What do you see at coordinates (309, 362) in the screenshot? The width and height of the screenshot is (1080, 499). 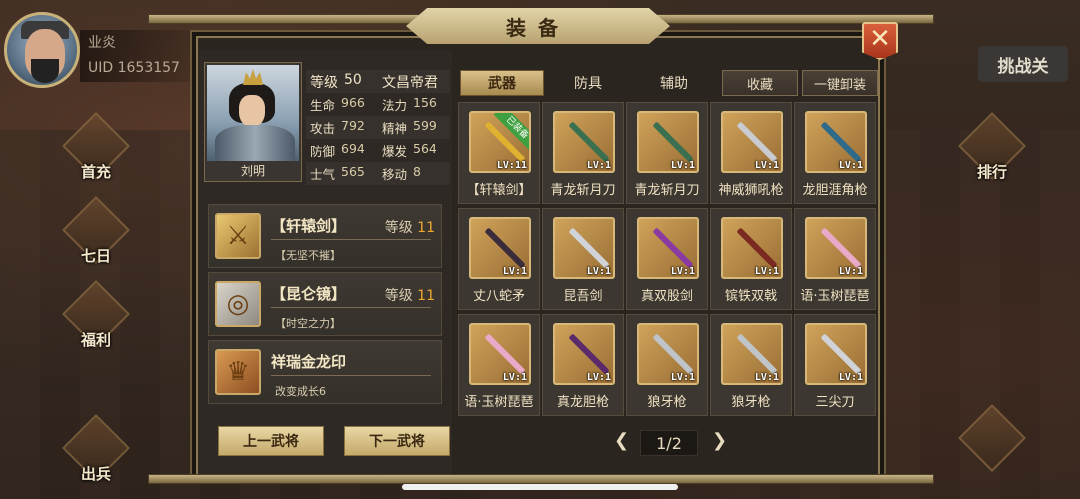 I see `equipped-accessory-name: 祥瑞金龙印` at bounding box center [309, 362].